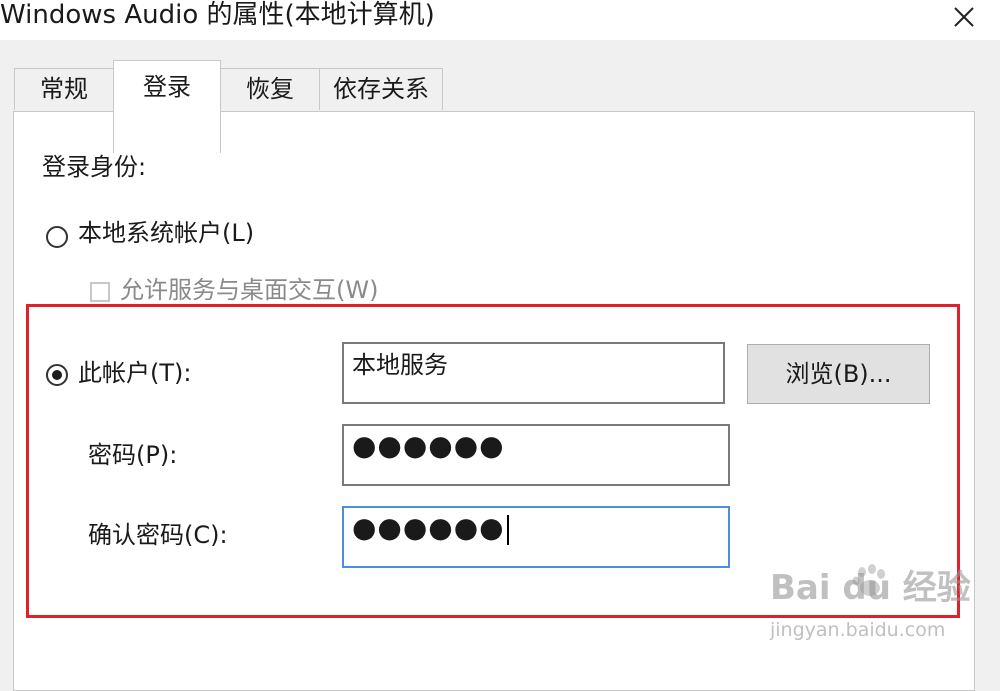 The height and width of the screenshot is (691, 1000). What do you see at coordinates (100, 292) in the screenshot?
I see `interact-desktop-checkbox` at bounding box center [100, 292].